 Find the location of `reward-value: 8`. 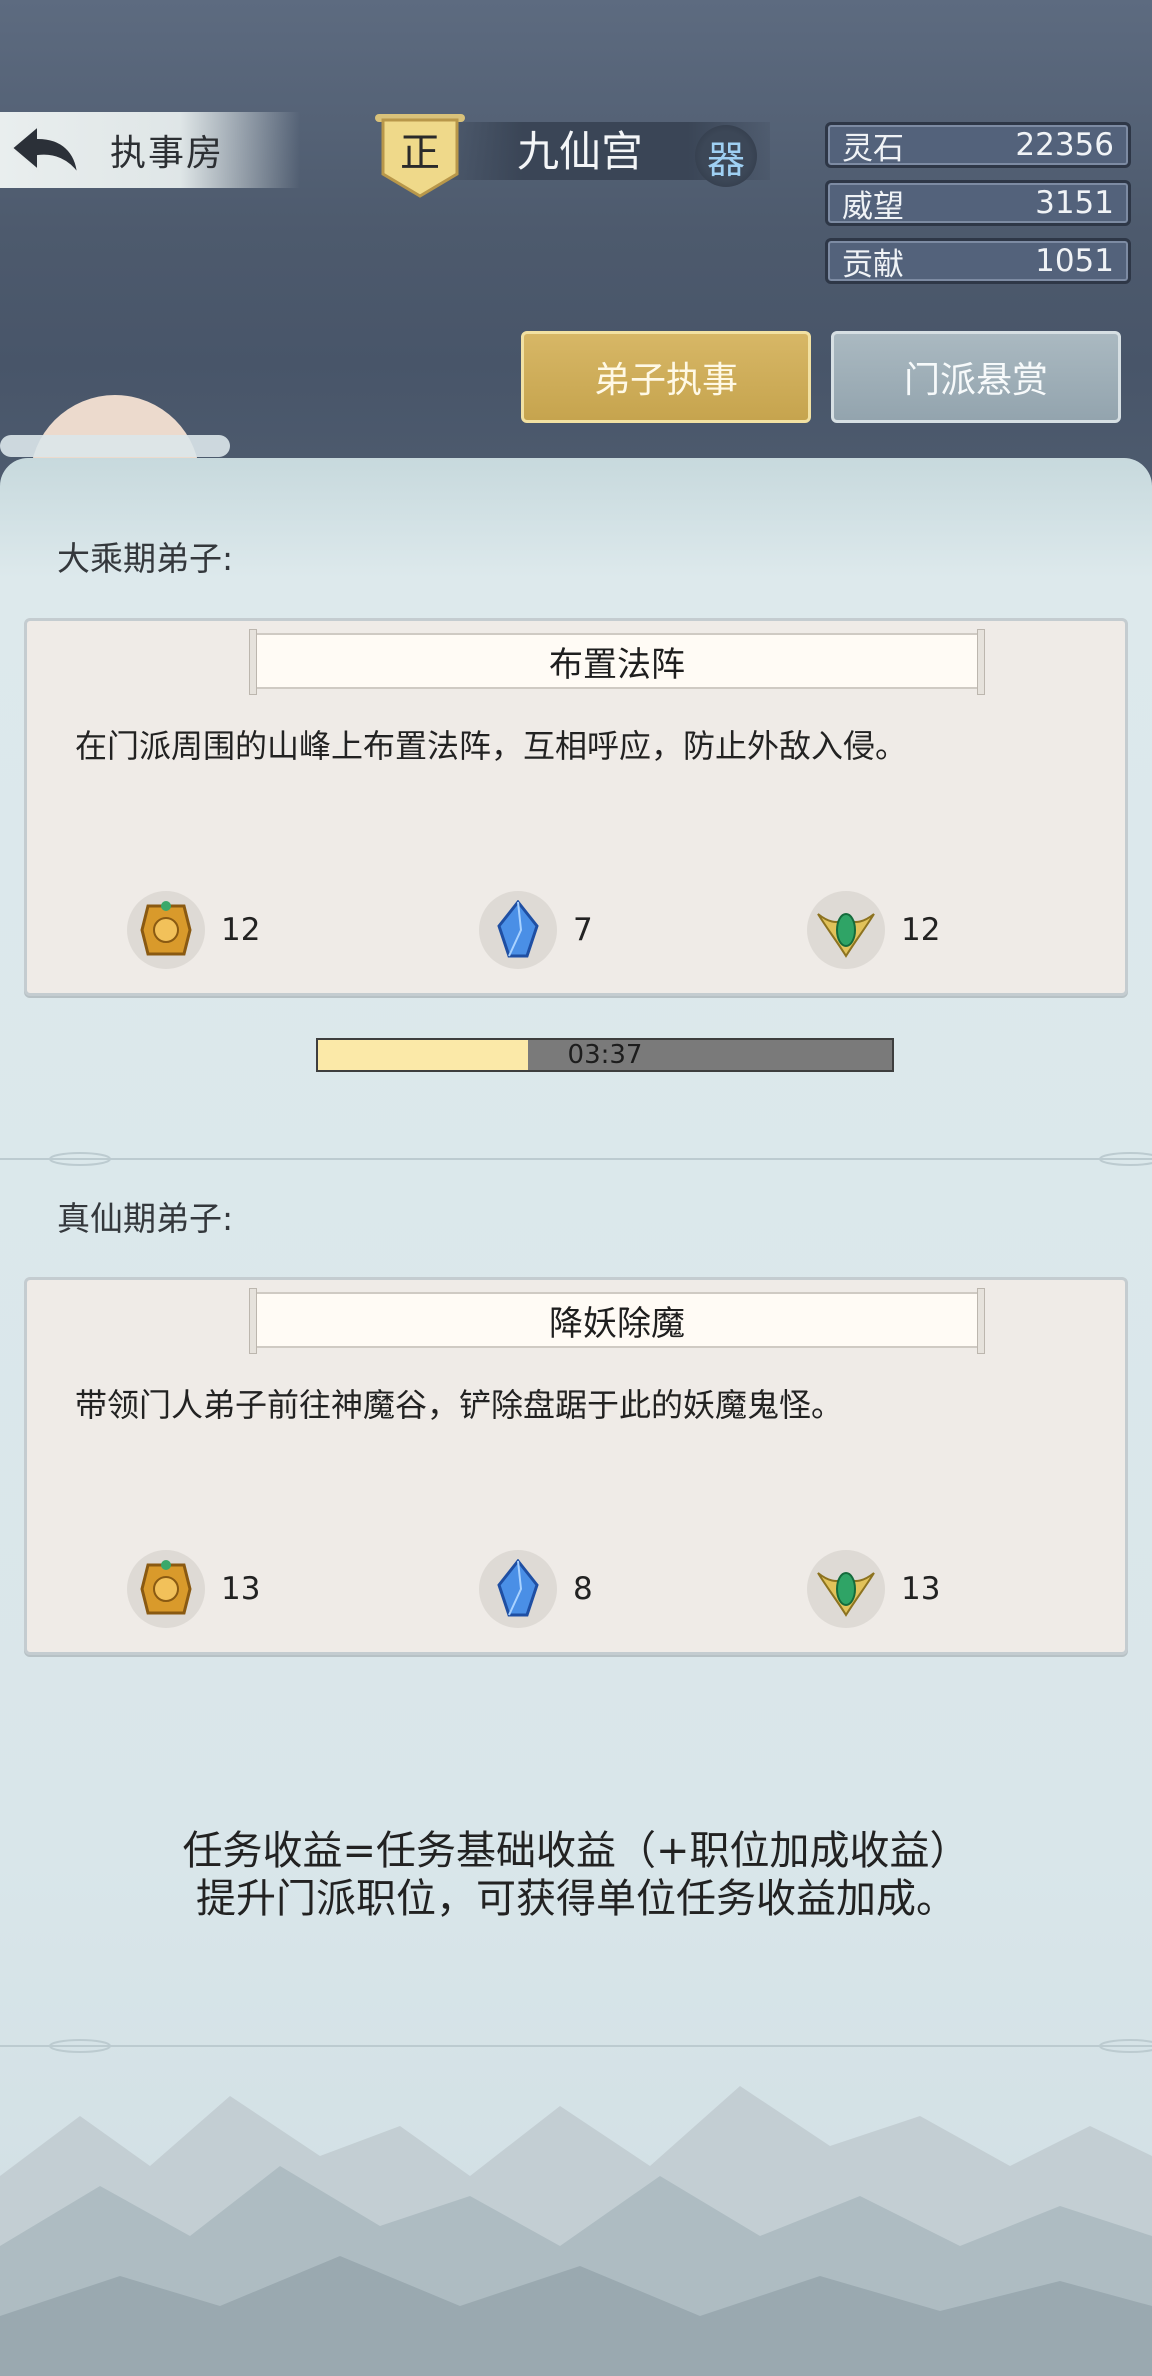

reward-value: 8 is located at coordinates (583, 1589).